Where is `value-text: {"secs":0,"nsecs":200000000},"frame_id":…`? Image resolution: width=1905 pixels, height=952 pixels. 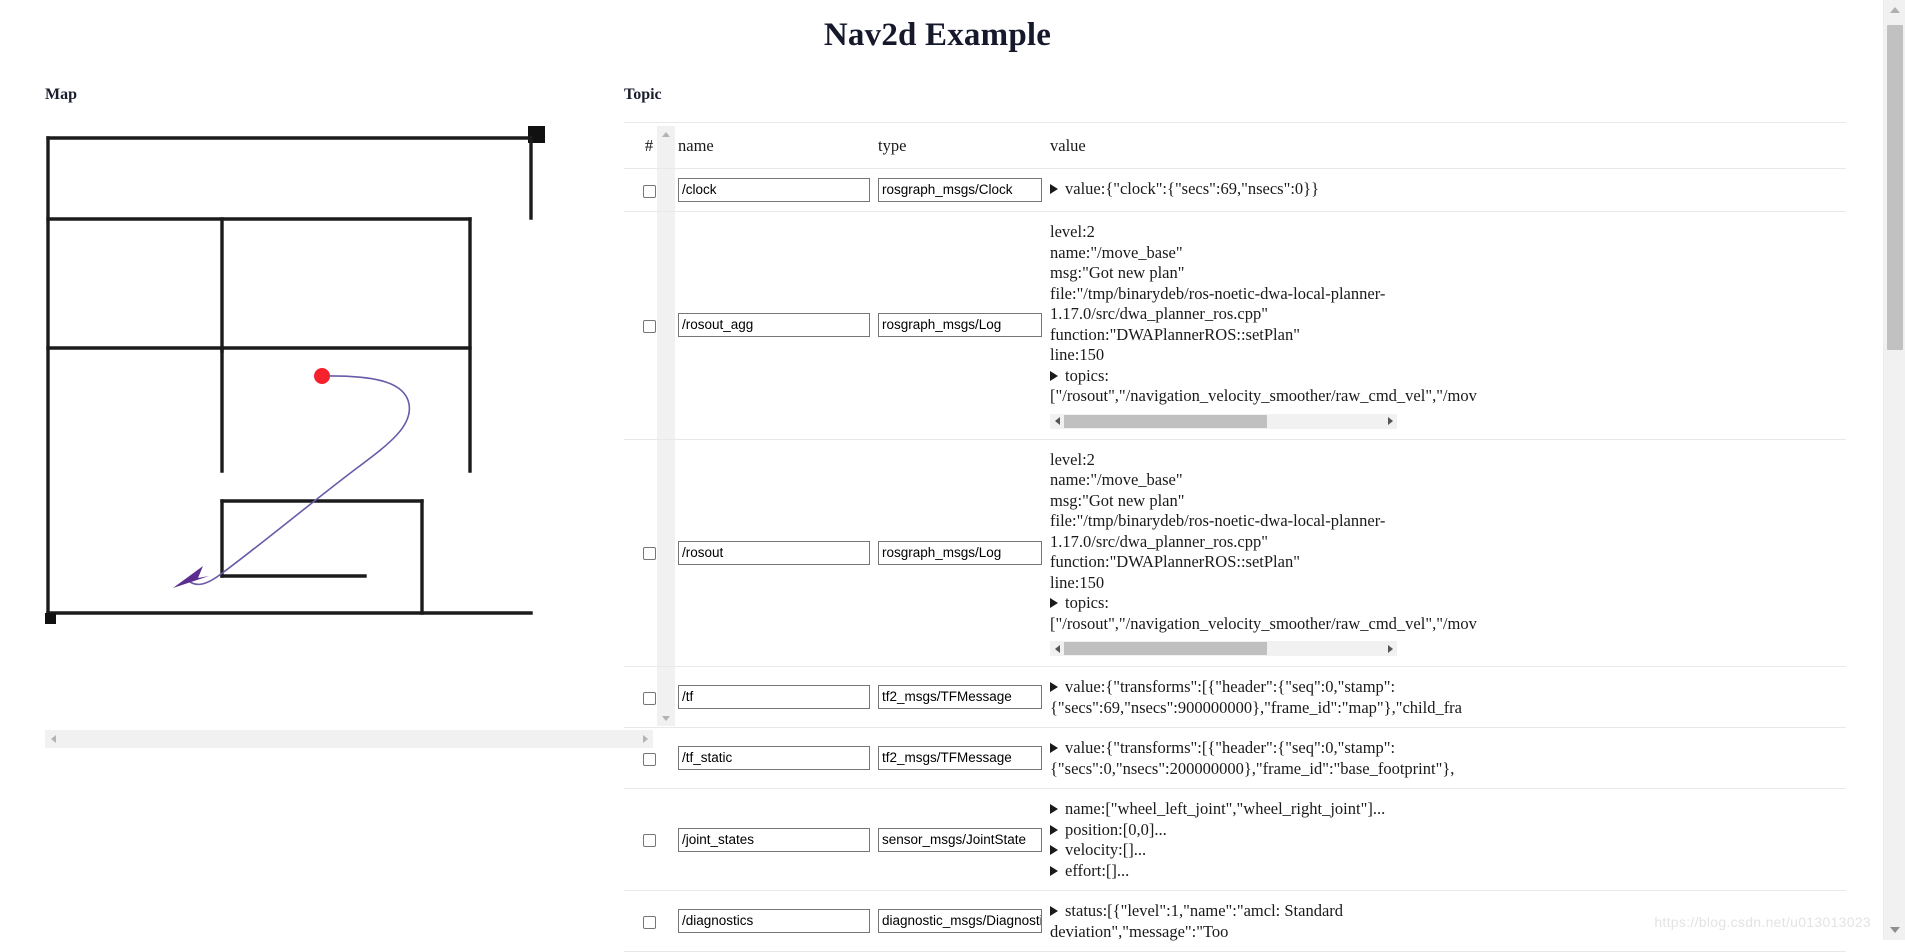
value-text: {"secs":0,"nsecs":200000000},"frame_id":… is located at coordinates (1252, 768).